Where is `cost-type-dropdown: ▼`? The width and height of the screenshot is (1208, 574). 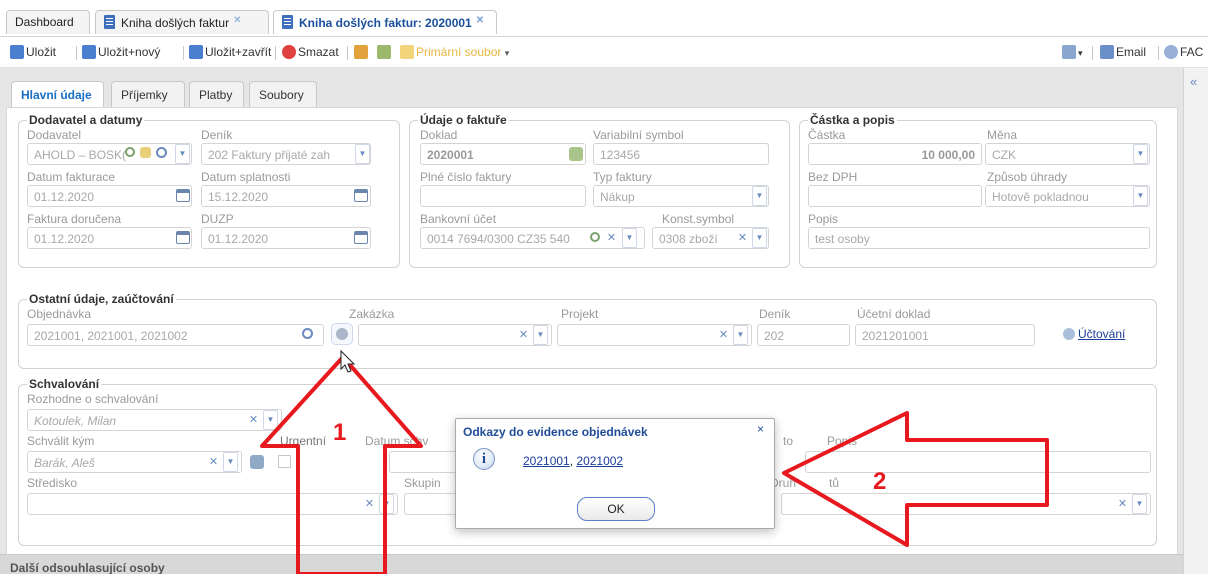 cost-type-dropdown: ▼ is located at coordinates (1139, 504).